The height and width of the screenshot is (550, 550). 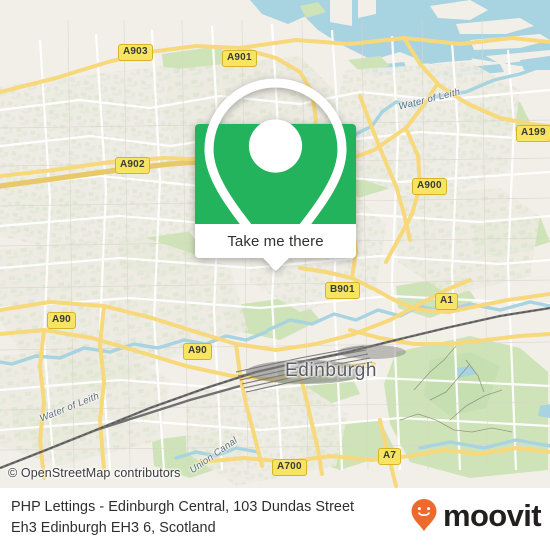 I want to click on location-popup-card: Take me there, so click(x=275, y=174).